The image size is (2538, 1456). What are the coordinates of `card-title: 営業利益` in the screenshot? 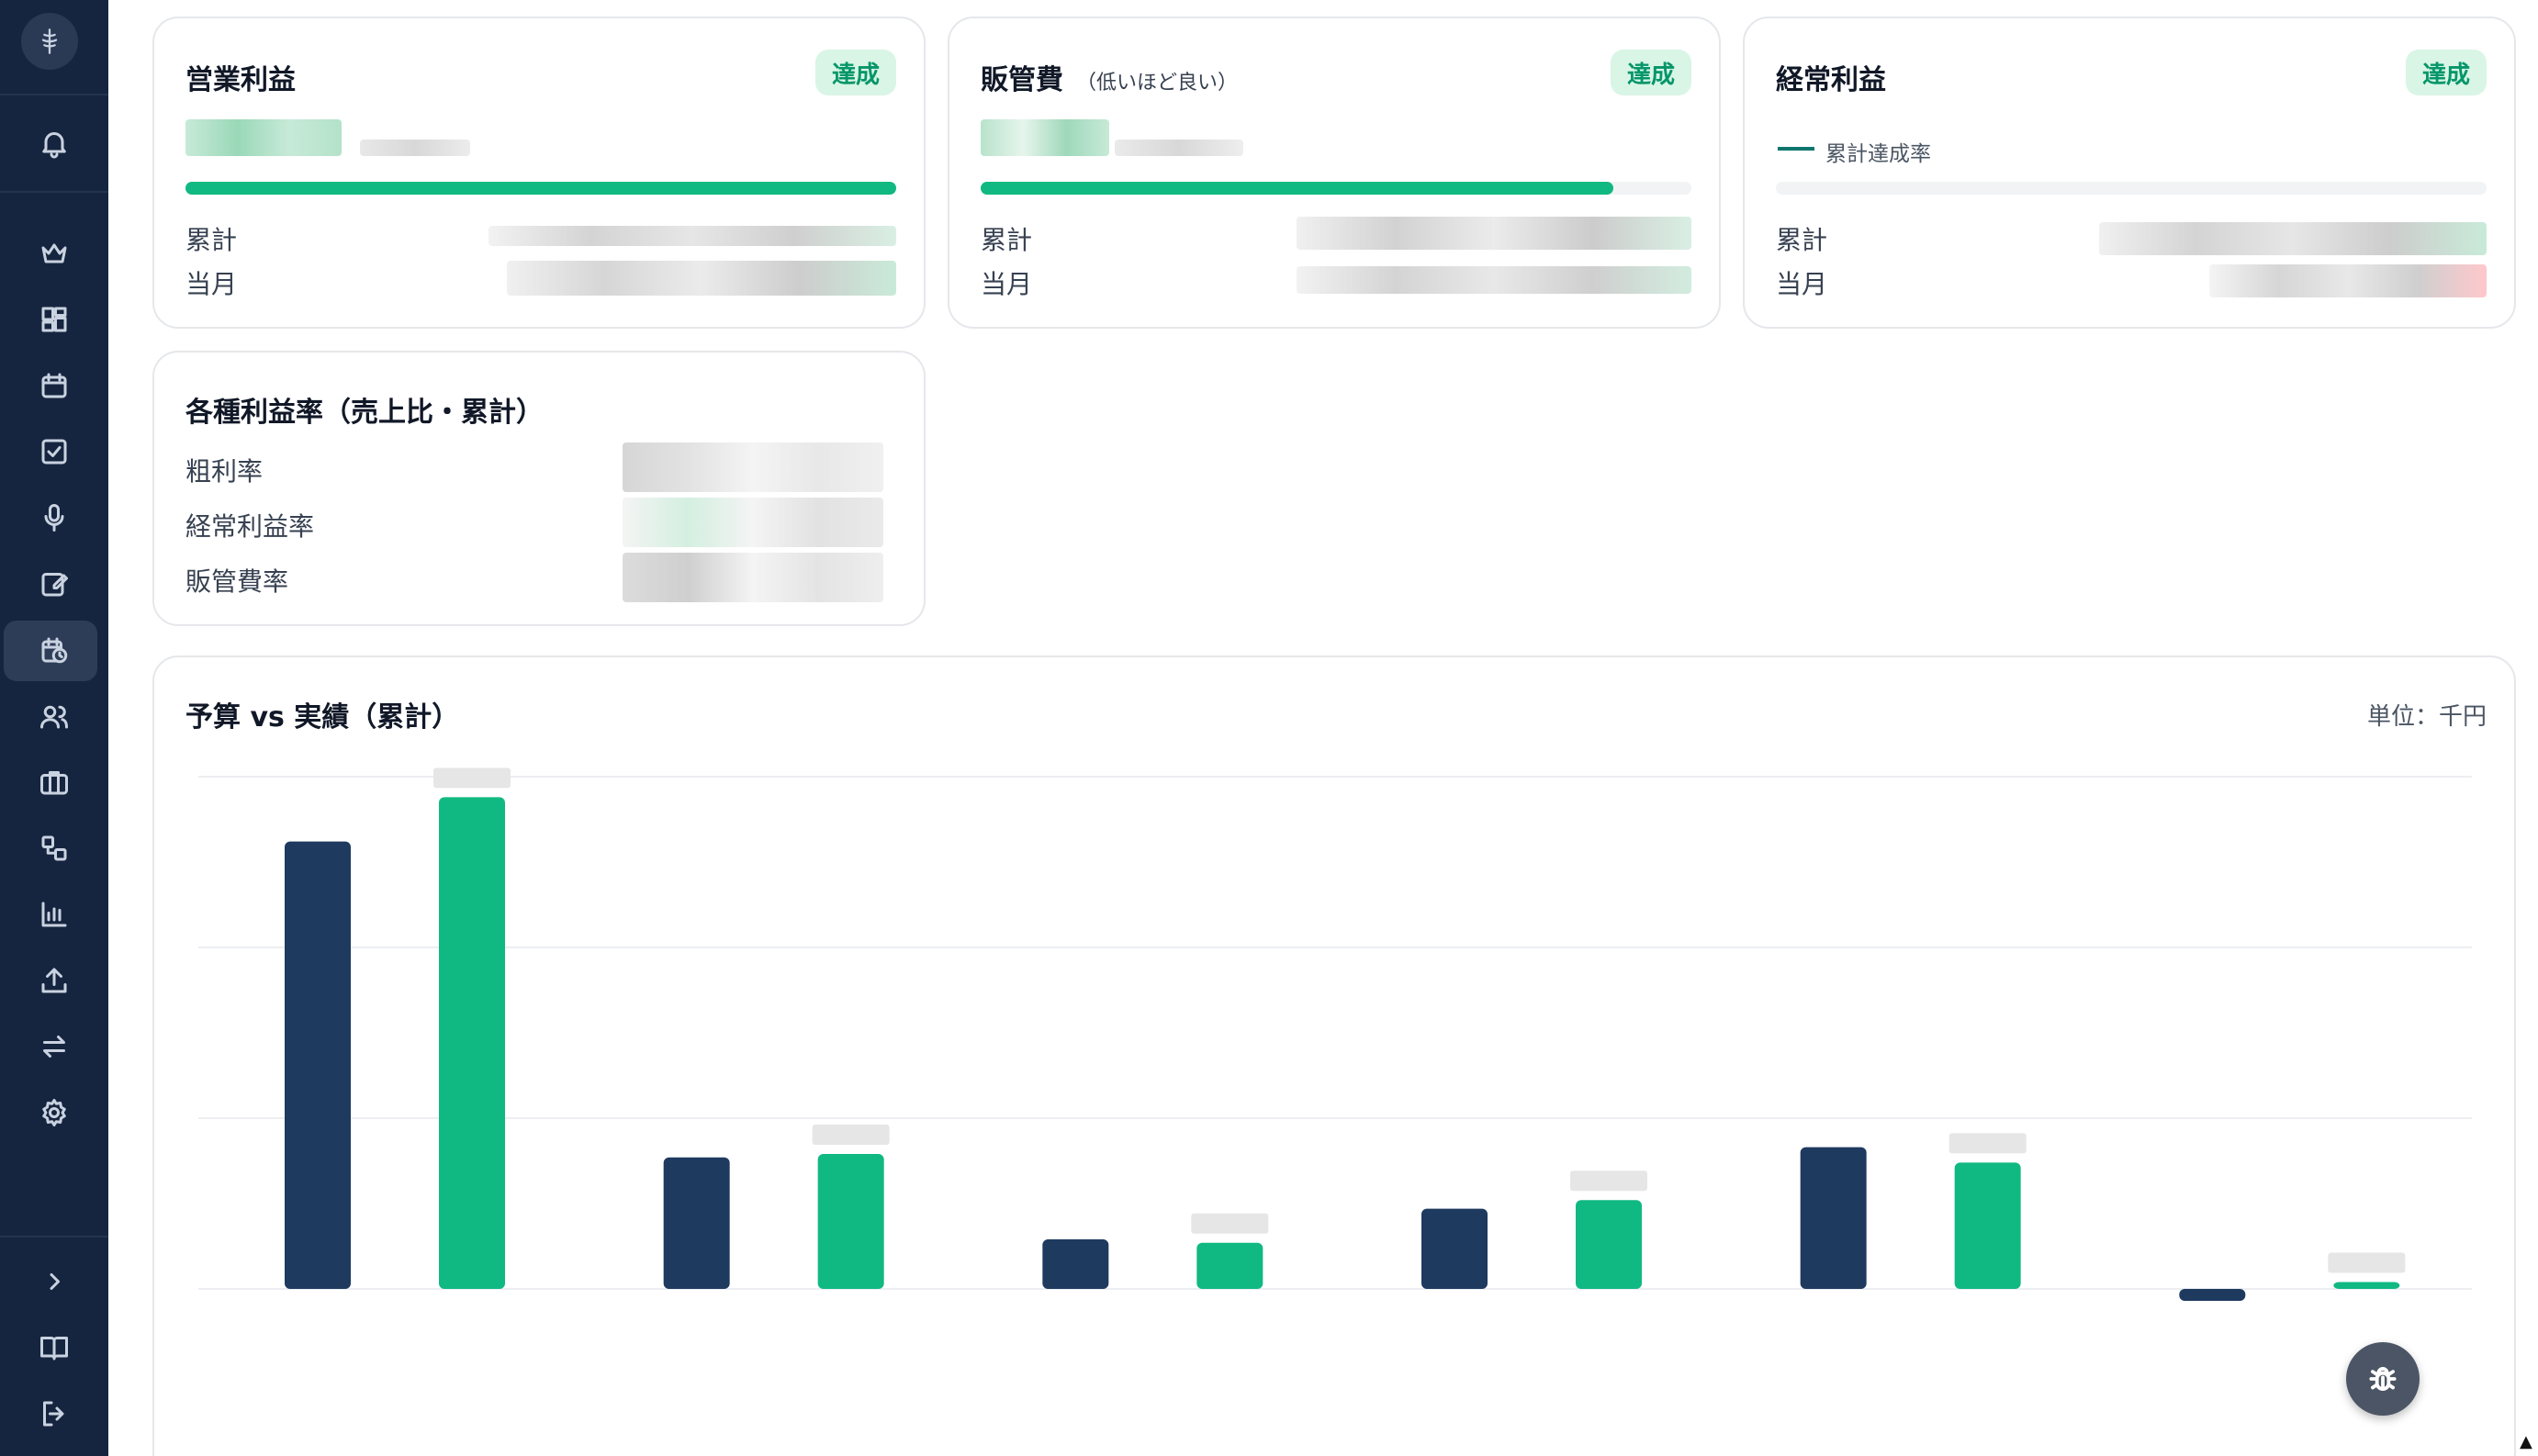 It's located at (241, 80).